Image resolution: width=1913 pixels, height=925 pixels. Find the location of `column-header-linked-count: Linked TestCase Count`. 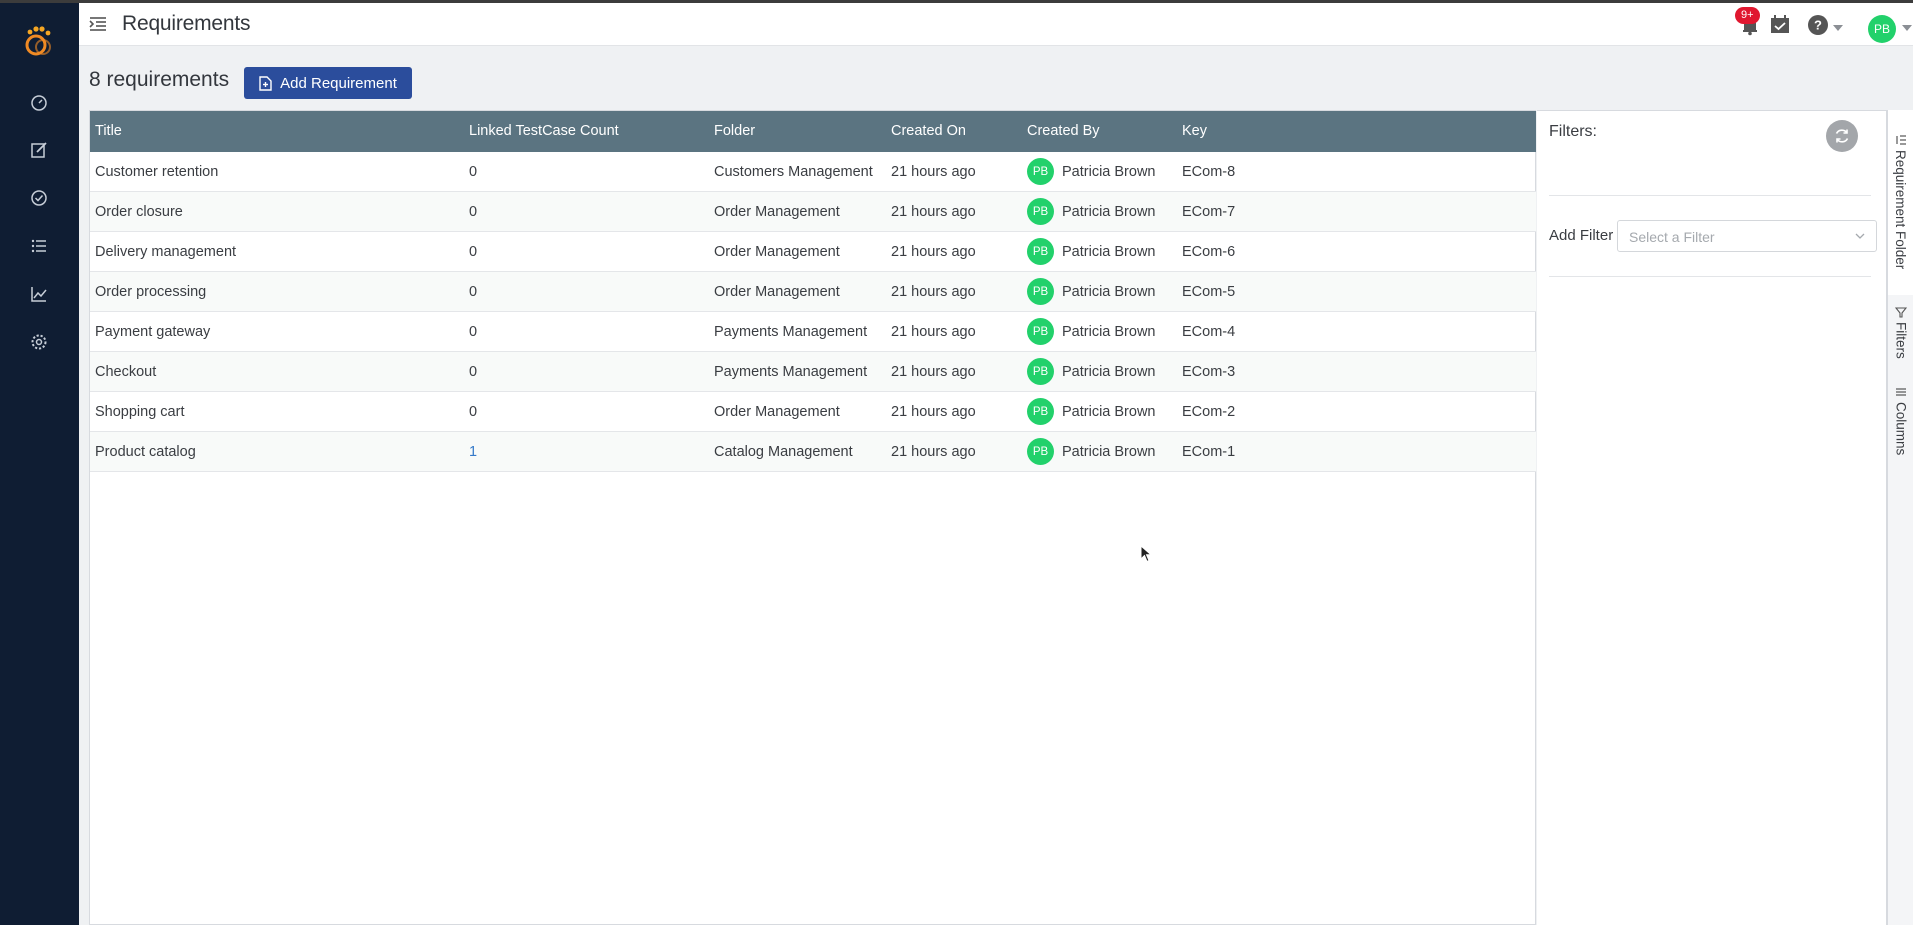

column-header-linked-count: Linked TestCase Count is located at coordinates (544, 131).